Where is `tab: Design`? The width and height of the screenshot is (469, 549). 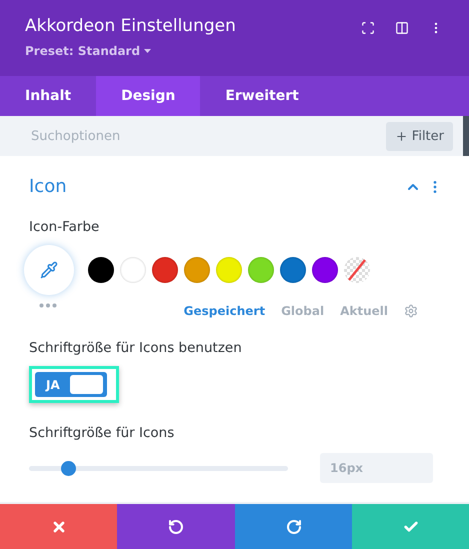 tab: Design is located at coordinates (148, 96).